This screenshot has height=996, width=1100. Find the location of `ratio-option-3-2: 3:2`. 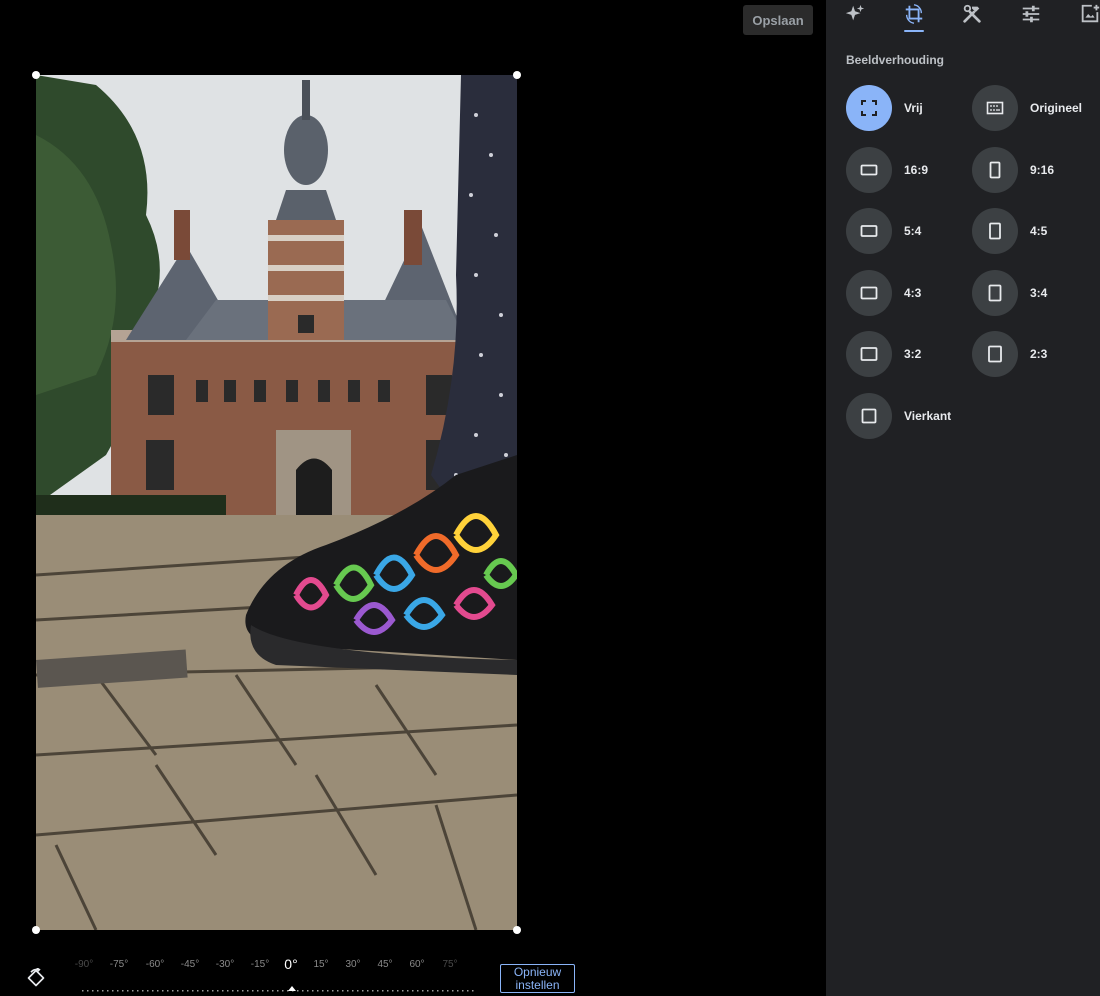

ratio-option-3-2: 3:2 is located at coordinates (906, 354).